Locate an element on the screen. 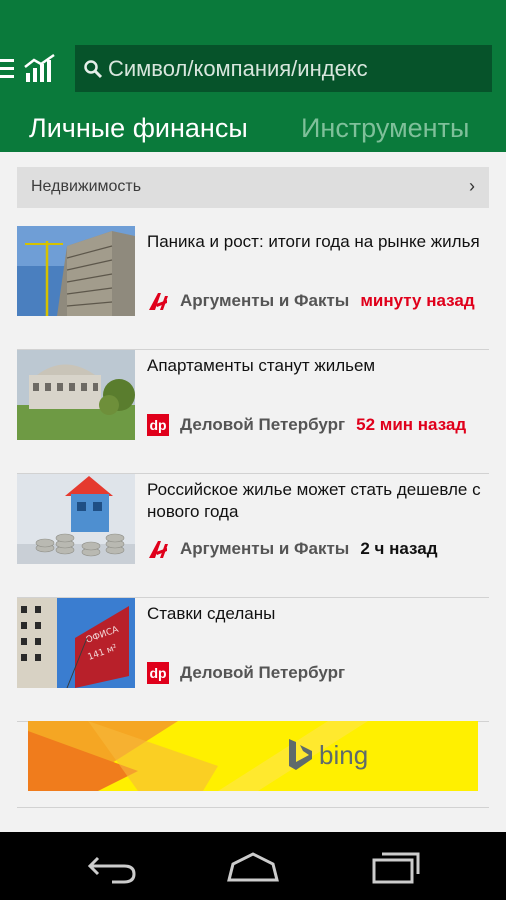  article-headline: Ставки сделаны is located at coordinates (211, 613).